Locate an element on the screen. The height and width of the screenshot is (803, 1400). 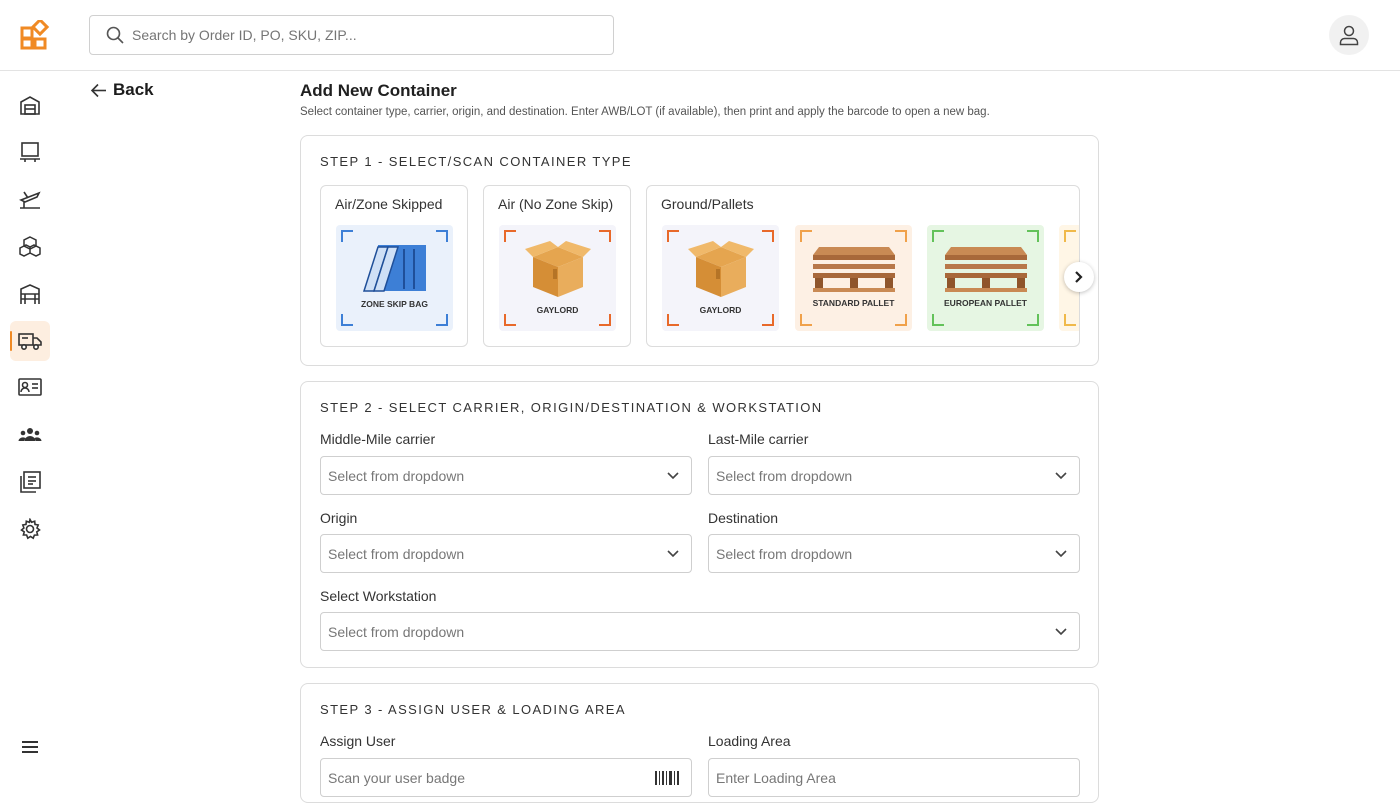
search-input is located at coordinates (352, 35).